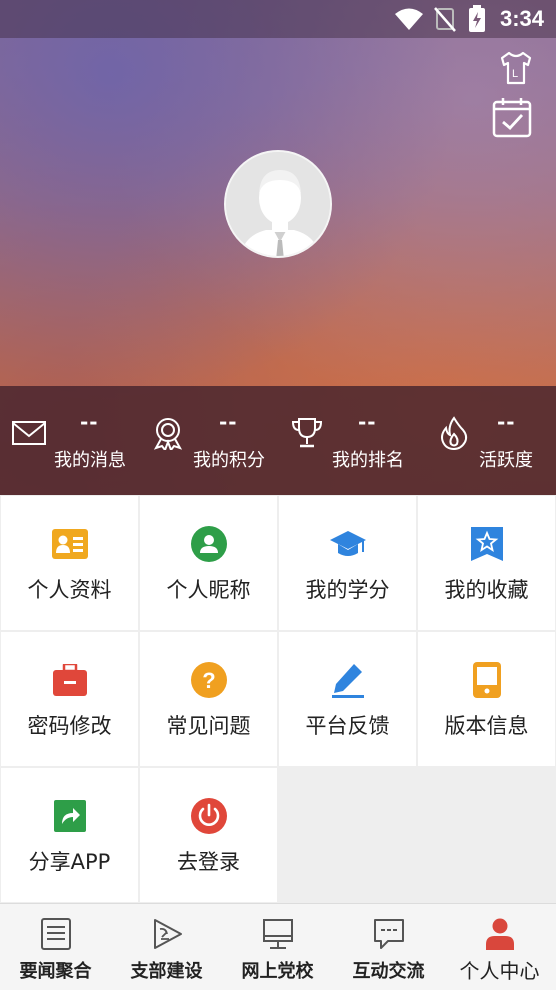 The image size is (556, 990). What do you see at coordinates (486, 726) in the screenshot?
I see `menu-label: 版本信息` at bounding box center [486, 726].